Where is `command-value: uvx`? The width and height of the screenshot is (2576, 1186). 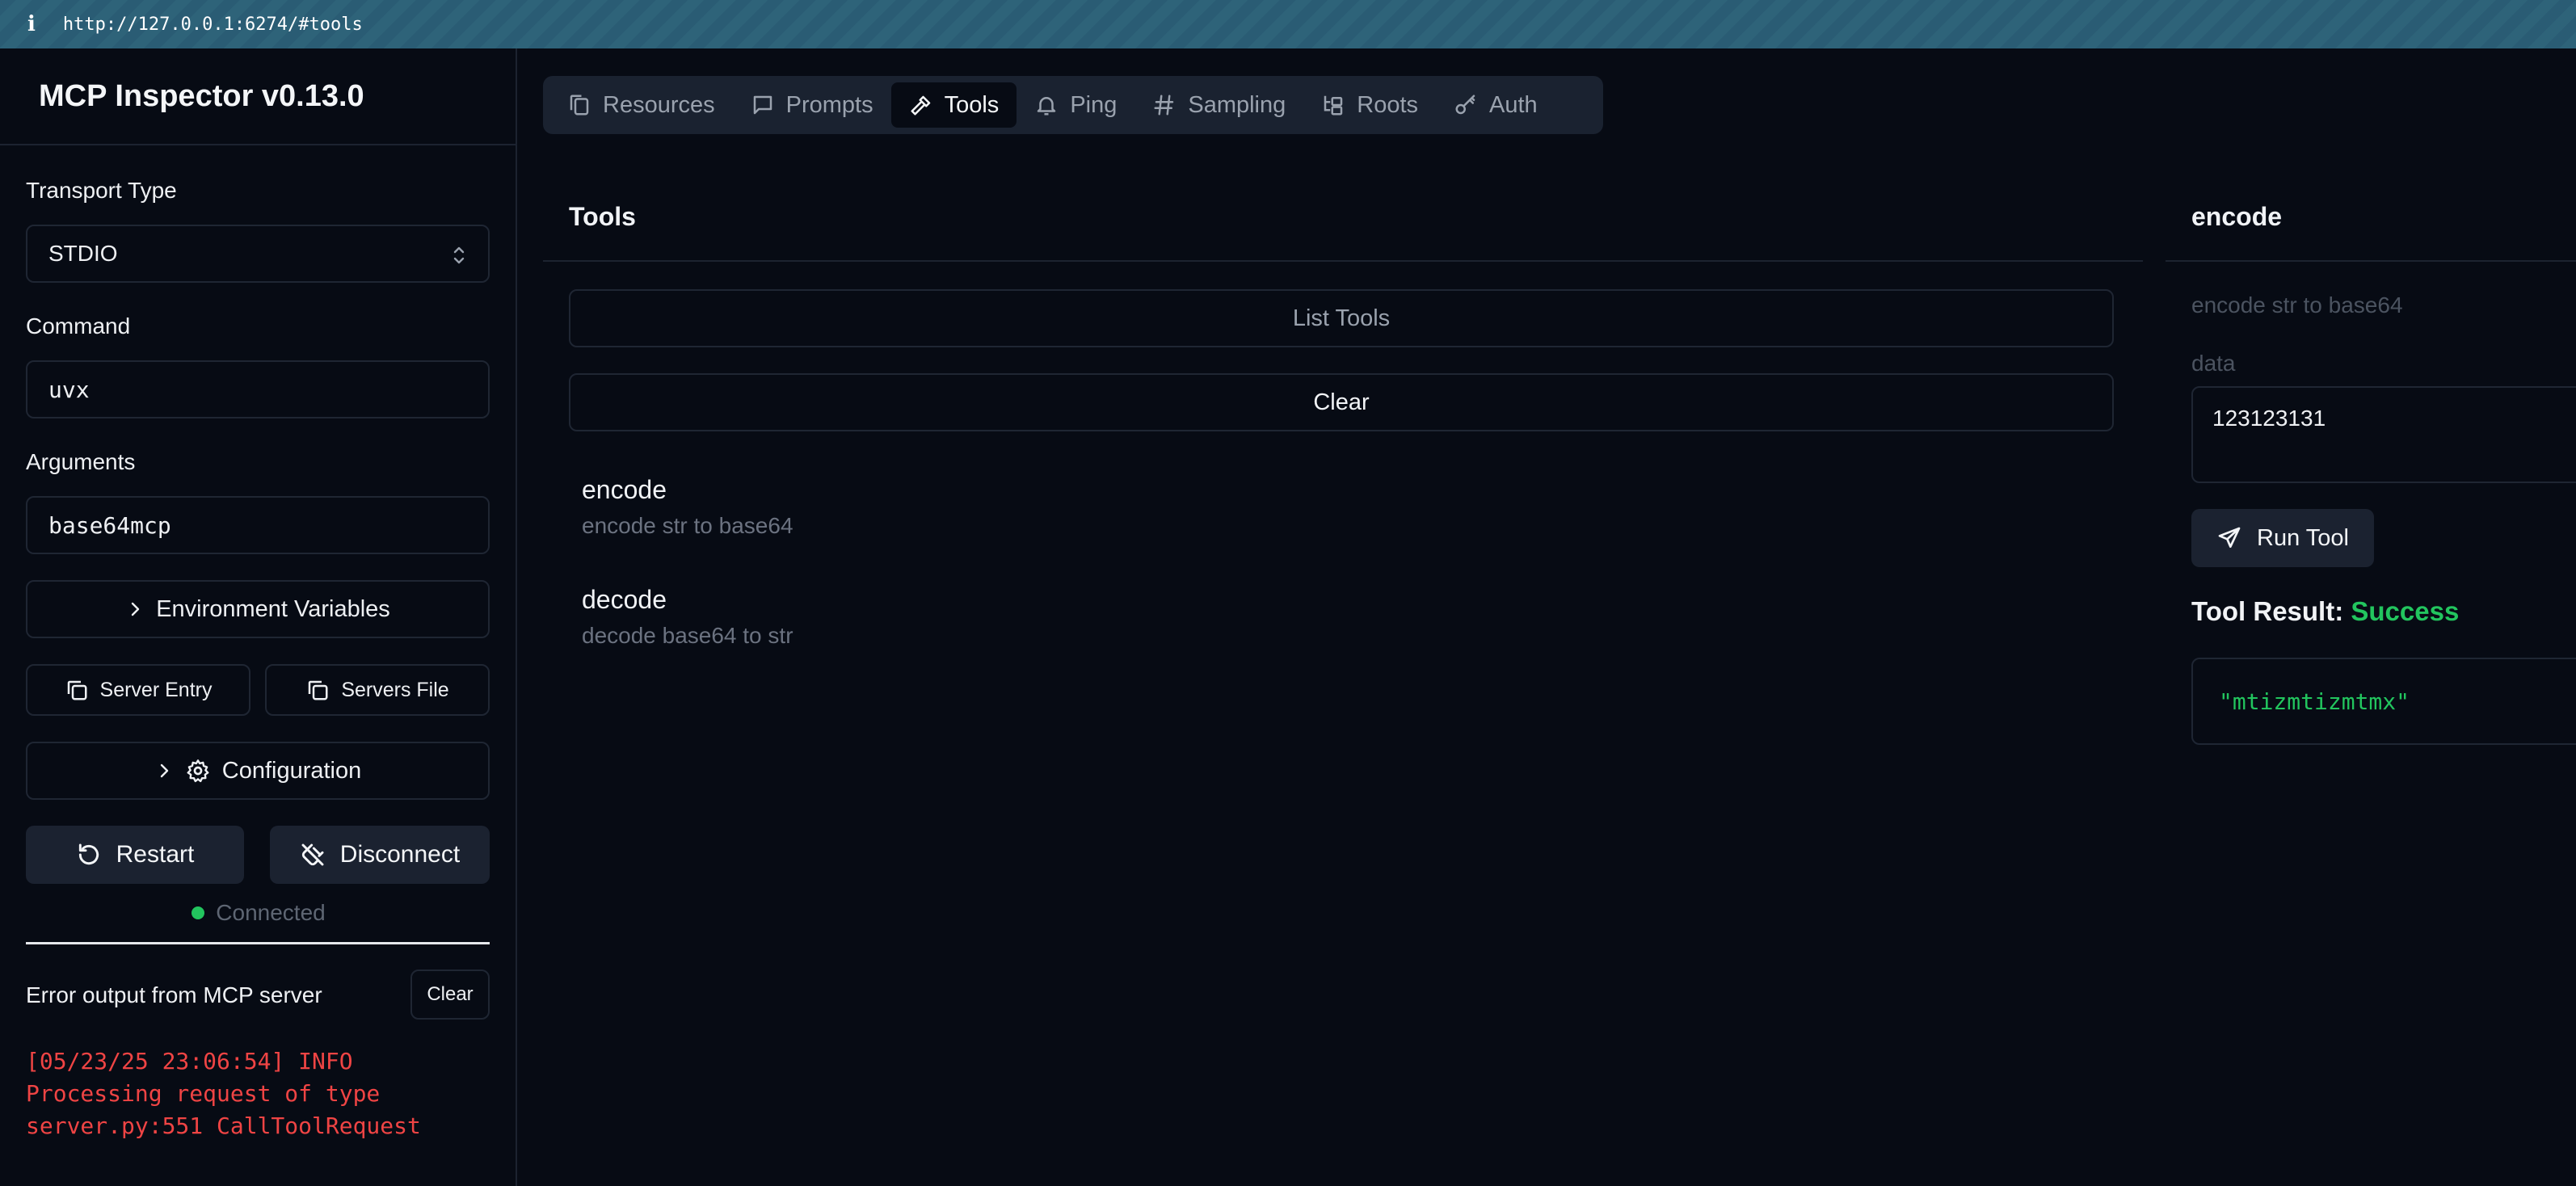
command-value: uvx is located at coordinates (69, 389).